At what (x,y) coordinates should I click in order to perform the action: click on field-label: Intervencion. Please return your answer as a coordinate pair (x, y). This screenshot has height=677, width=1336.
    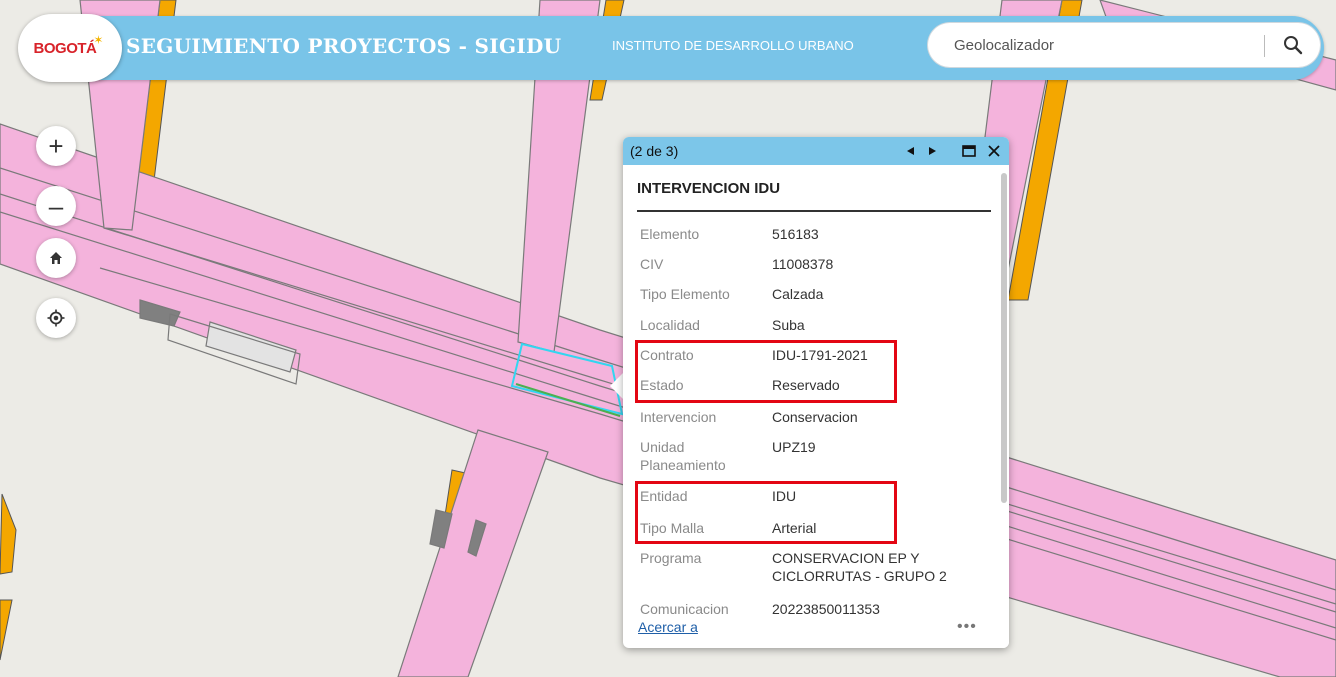
    Looking at the image, I should click on (678, 417).